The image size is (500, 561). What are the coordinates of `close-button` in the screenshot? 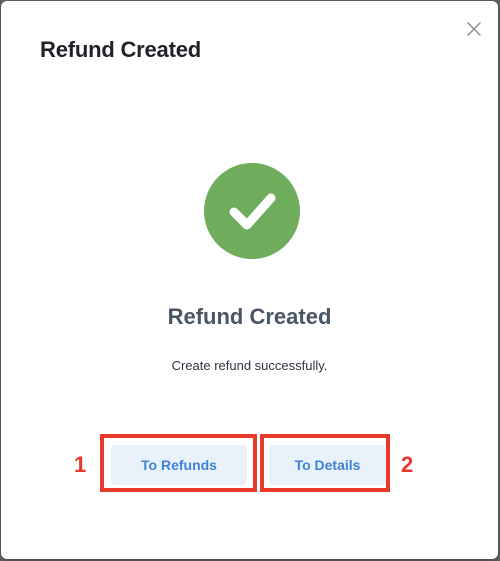 It's located at (474, 29).